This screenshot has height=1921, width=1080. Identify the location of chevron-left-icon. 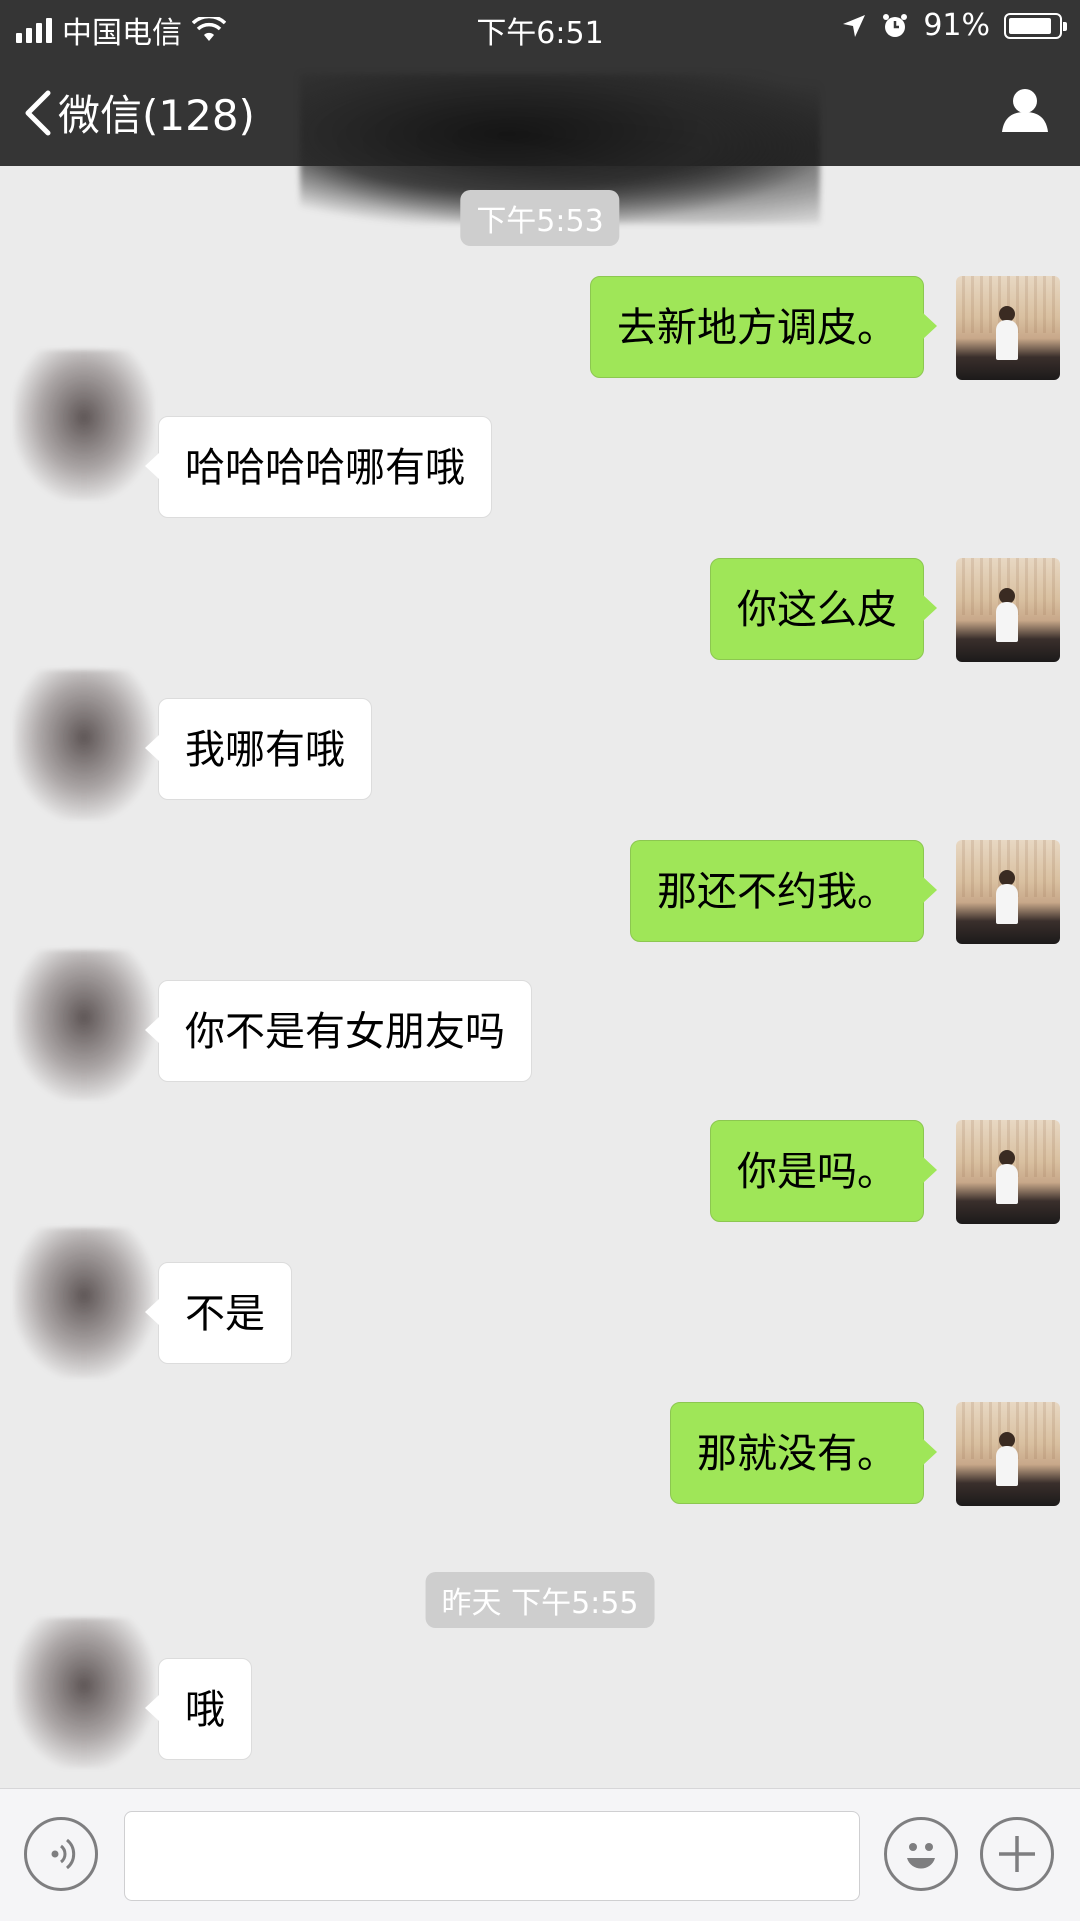
(38, 112).